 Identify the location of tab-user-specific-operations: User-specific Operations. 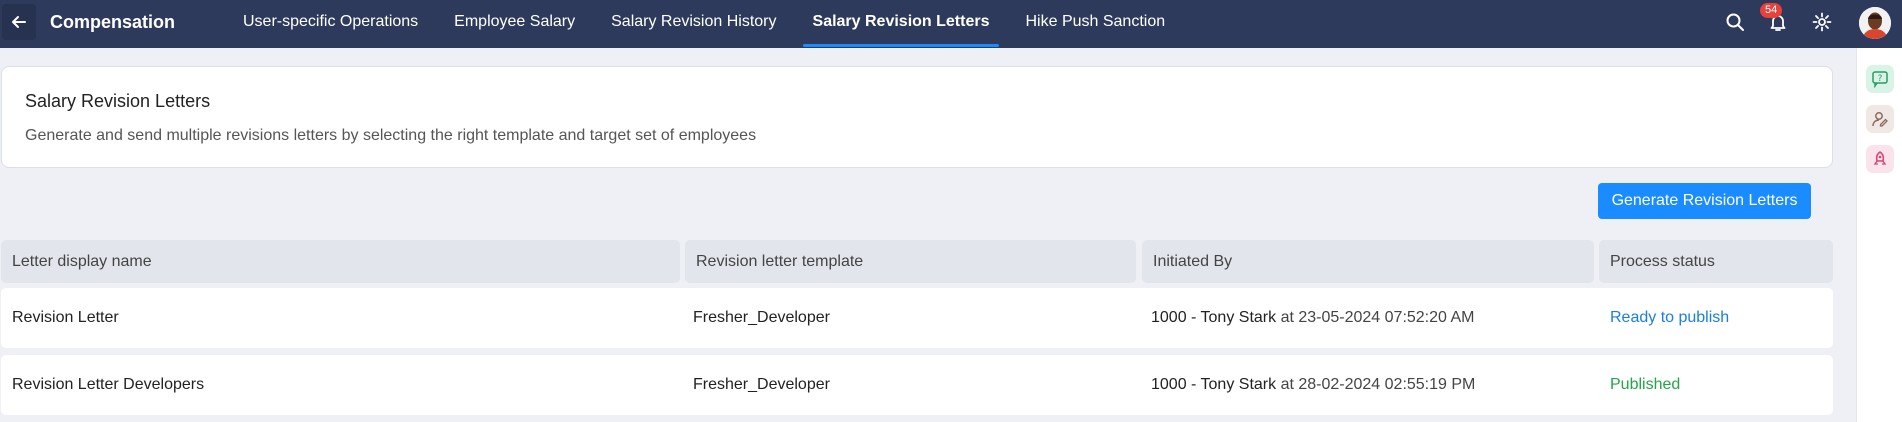
(330, 24).